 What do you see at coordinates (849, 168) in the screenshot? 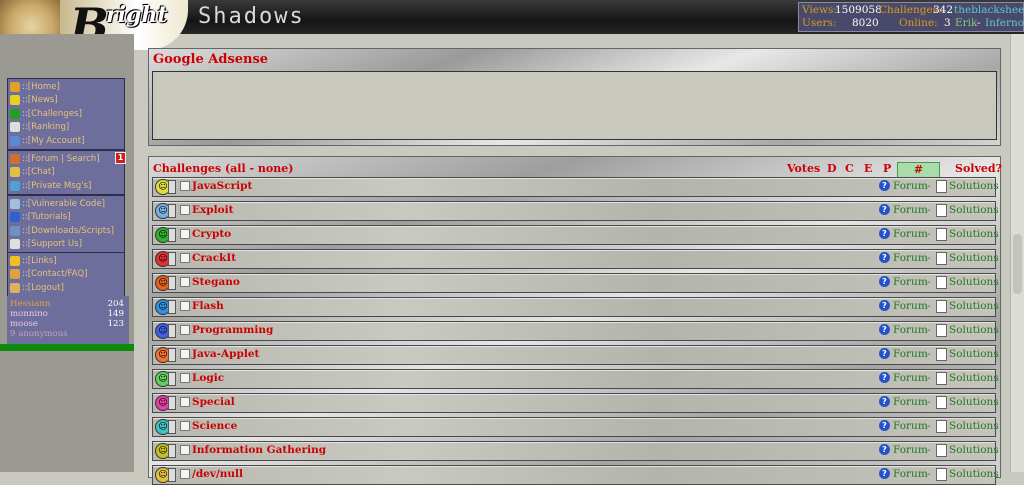
I see `creativity-header: C` at bounding box center [849, 168].